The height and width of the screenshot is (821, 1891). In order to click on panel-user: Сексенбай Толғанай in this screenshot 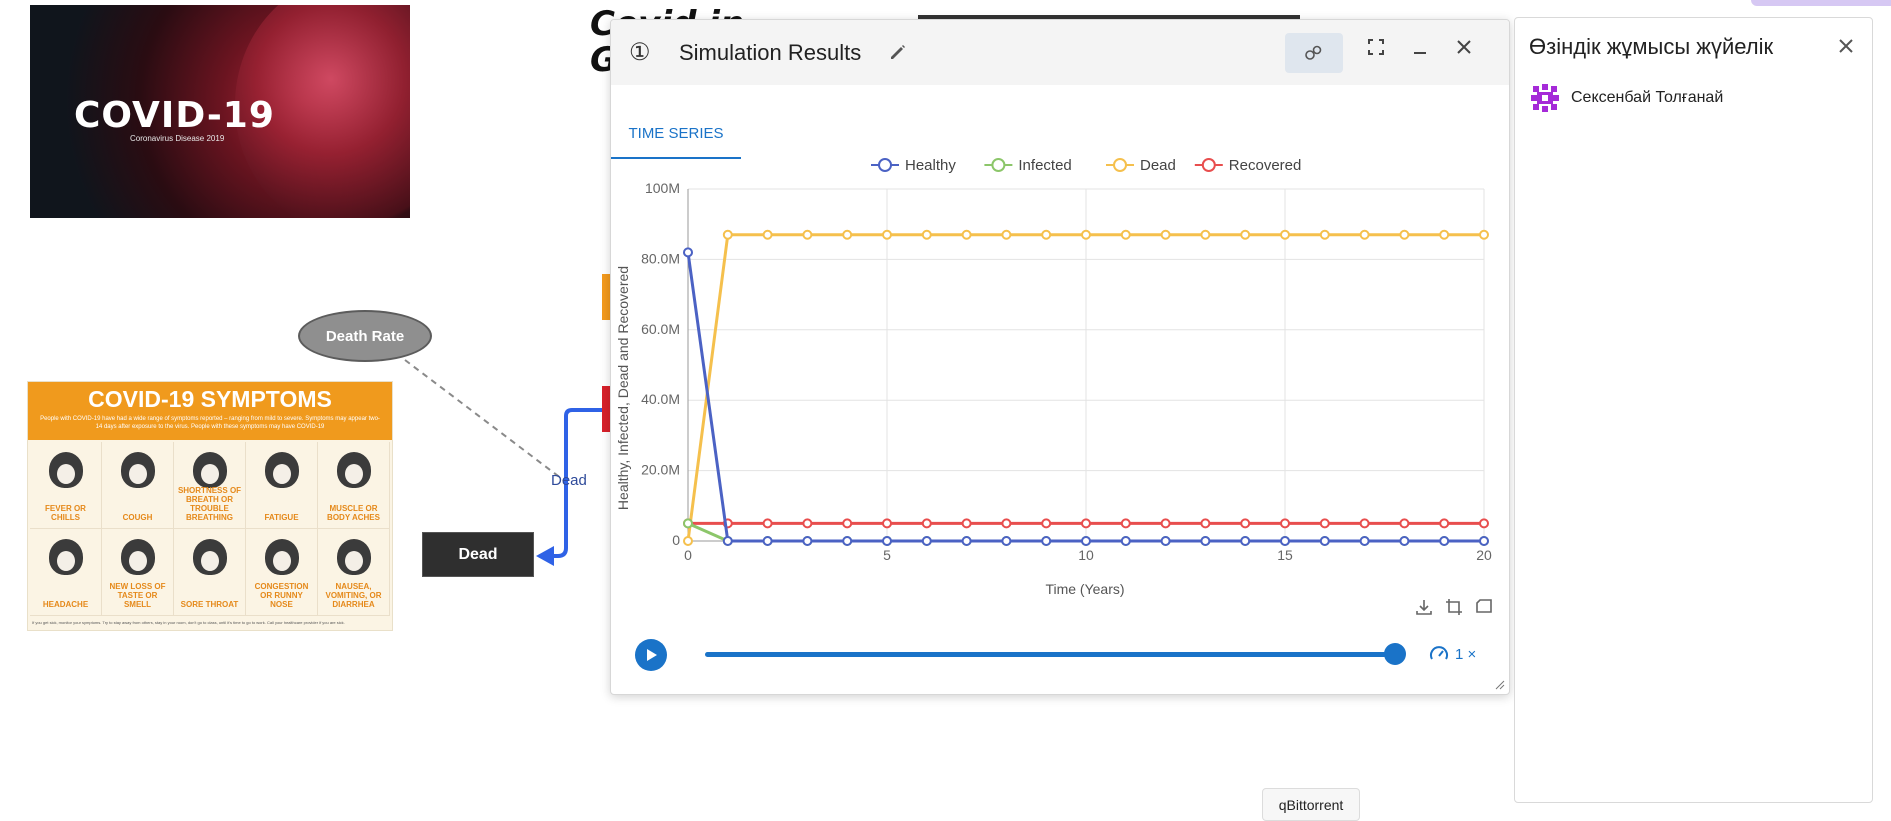, I will do `click(1626, 98)`.